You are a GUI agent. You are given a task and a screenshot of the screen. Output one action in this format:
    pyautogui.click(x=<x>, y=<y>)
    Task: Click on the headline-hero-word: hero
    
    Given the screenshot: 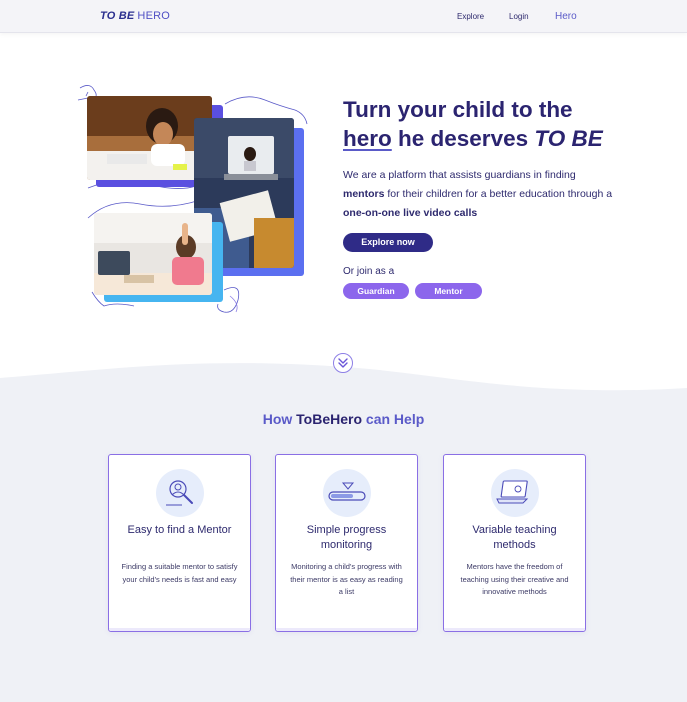 What is the action you would take?
    pyautogui.click(x=367, y=138)
    